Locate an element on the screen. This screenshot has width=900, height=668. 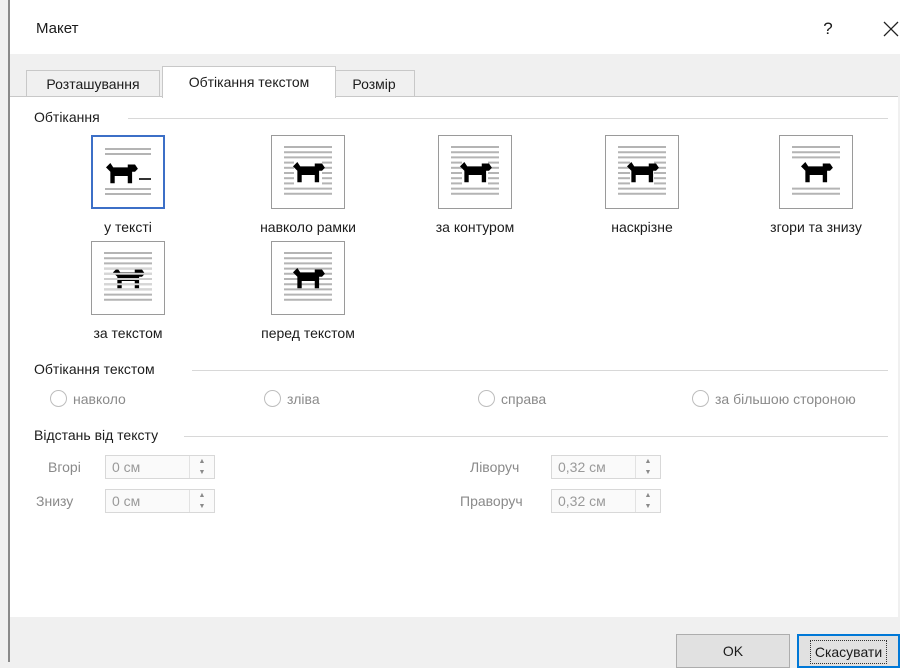
cancel-button: Скасувати is located at coordinates (848, 651).